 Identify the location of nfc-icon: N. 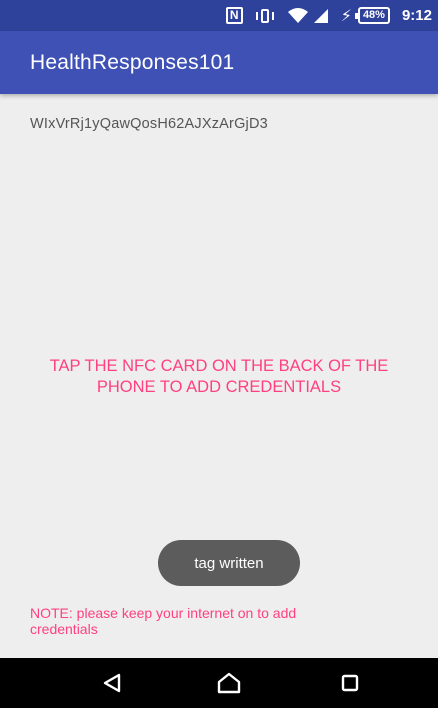
(234, 16).